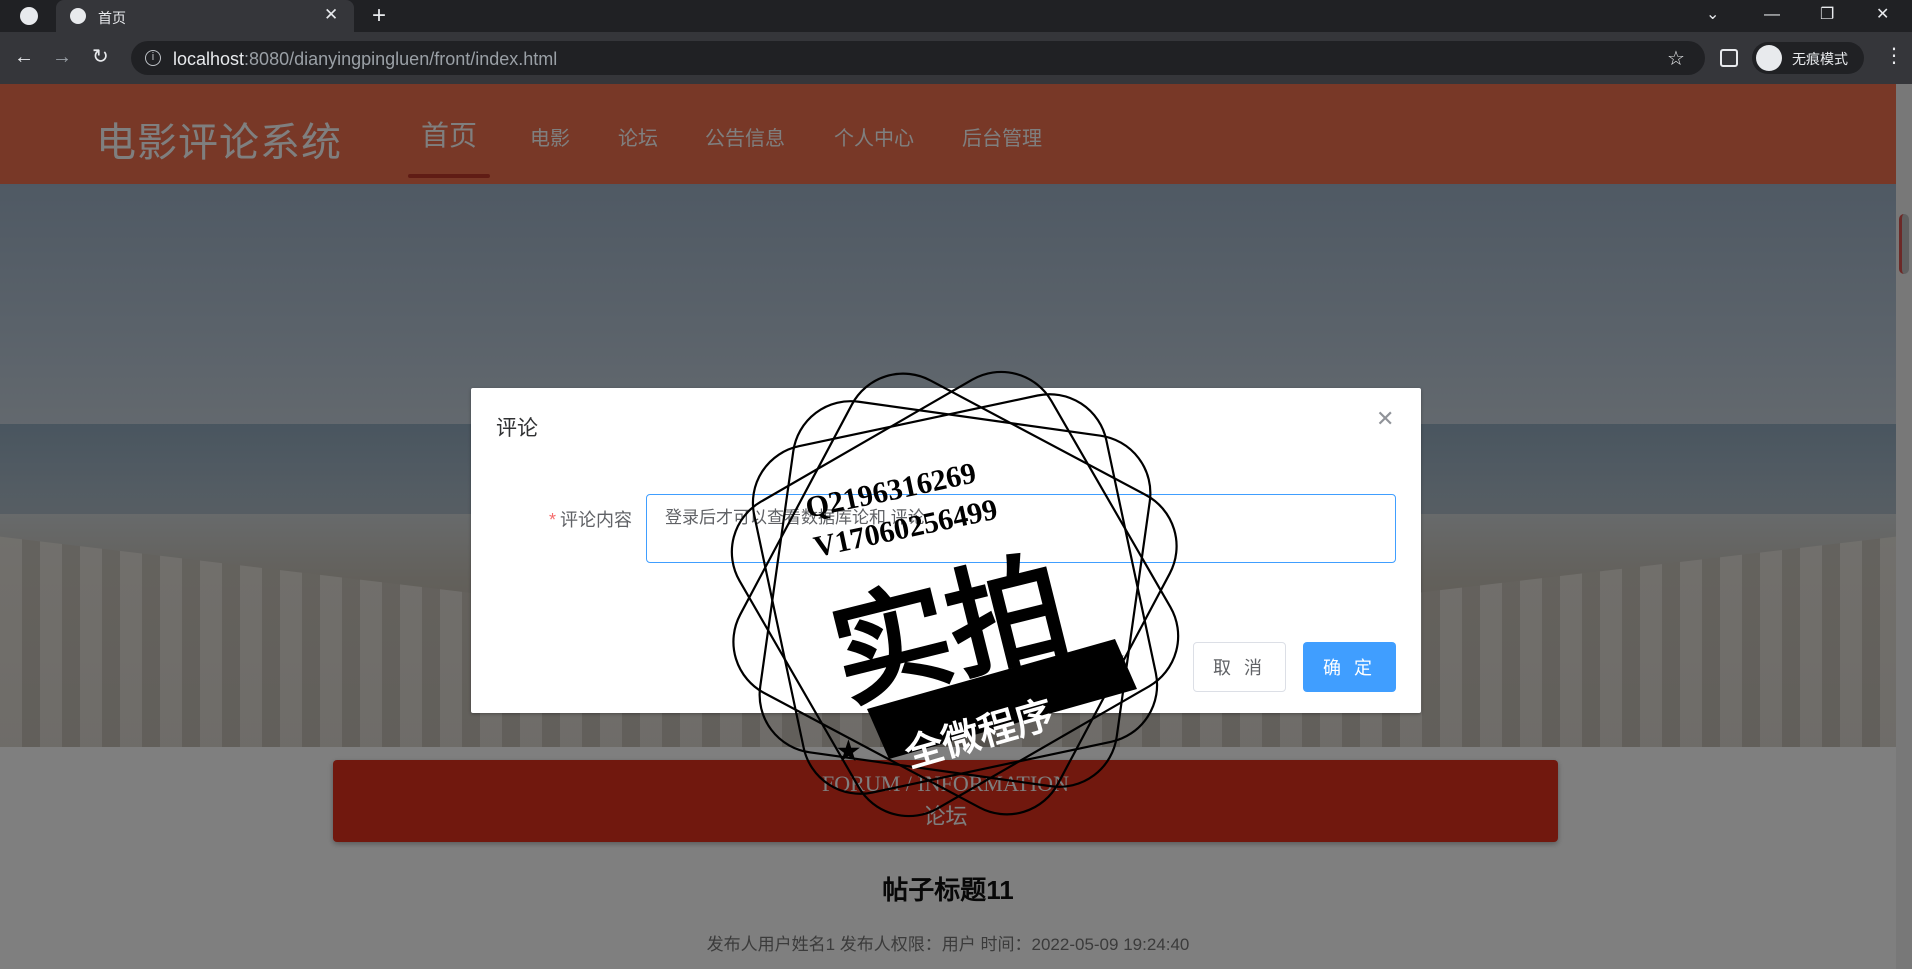 The height and width of the screenshot is (969, 1912). What do you see at coordinates (1712, 15) in the screenshot?
I see `chevron-down-icon: ⌄` at bounding box center [1712, 15].